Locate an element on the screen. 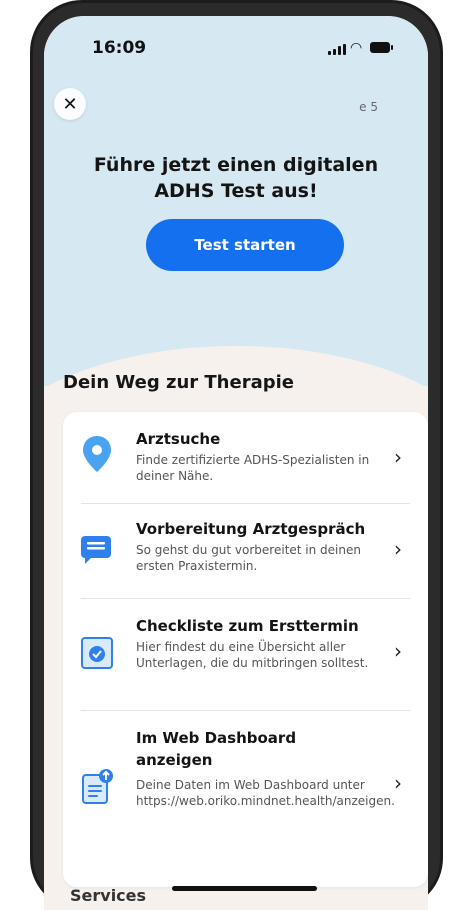  row-title: Checkliste zum Ersttermin is located at coordinates (247, 626).